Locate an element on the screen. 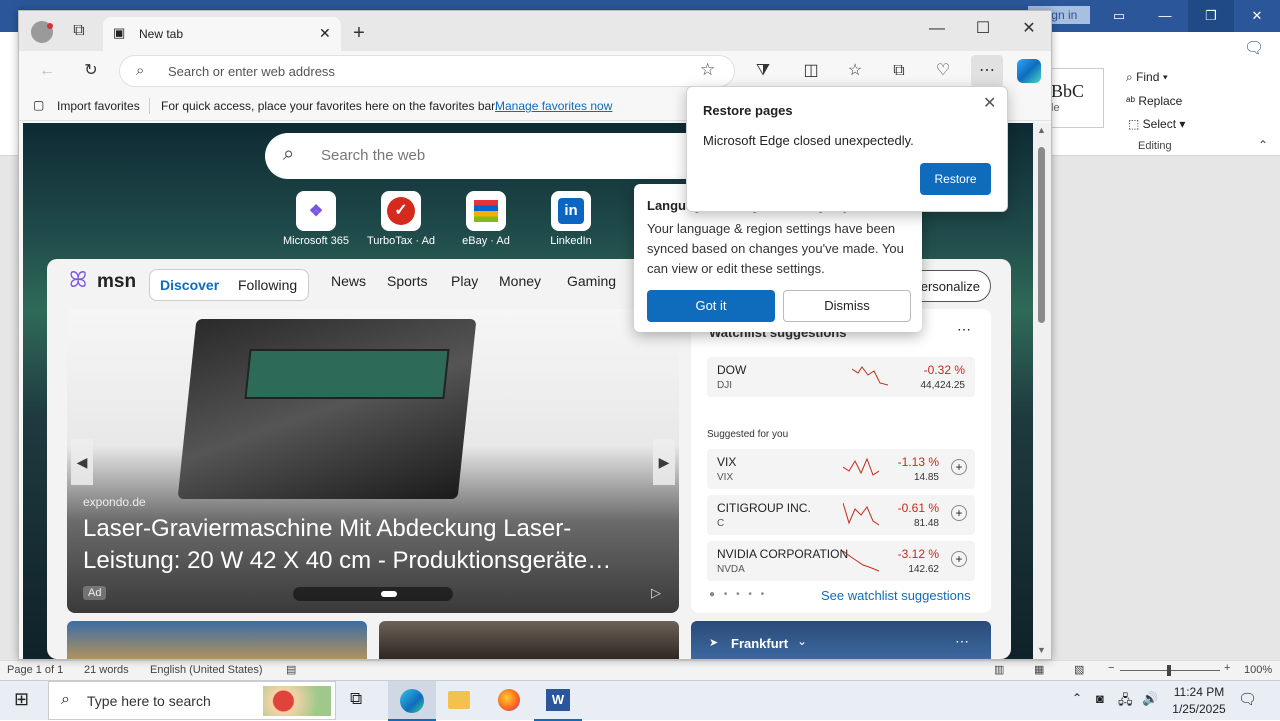 This screenshot has width=1280, height=721. search-icon: ⌕ is located at coordinates (140, 70).